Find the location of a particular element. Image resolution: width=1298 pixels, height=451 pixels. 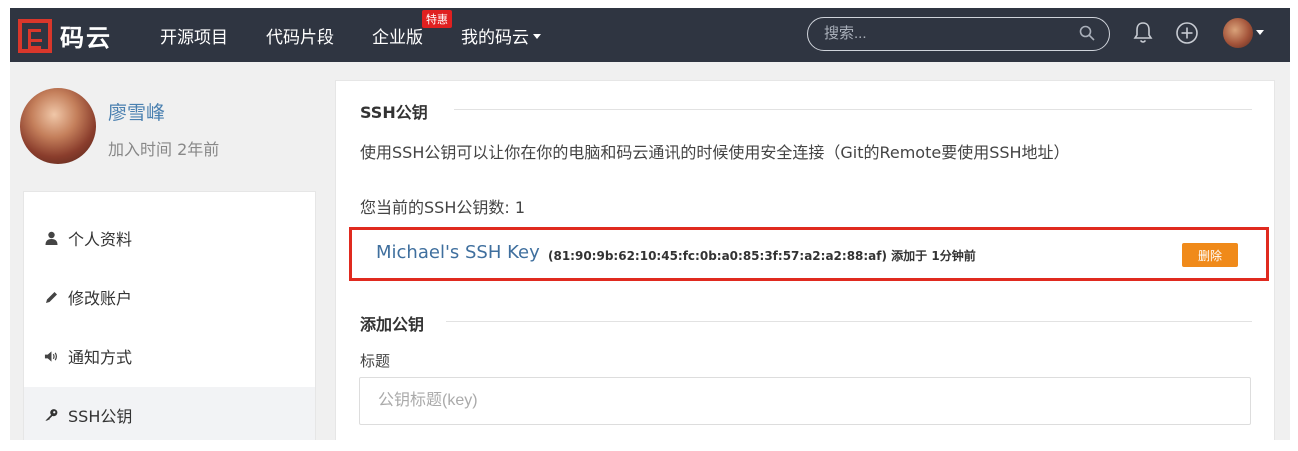

section-title-ssh: SSH公钥 is located at coordinates (394, 112).